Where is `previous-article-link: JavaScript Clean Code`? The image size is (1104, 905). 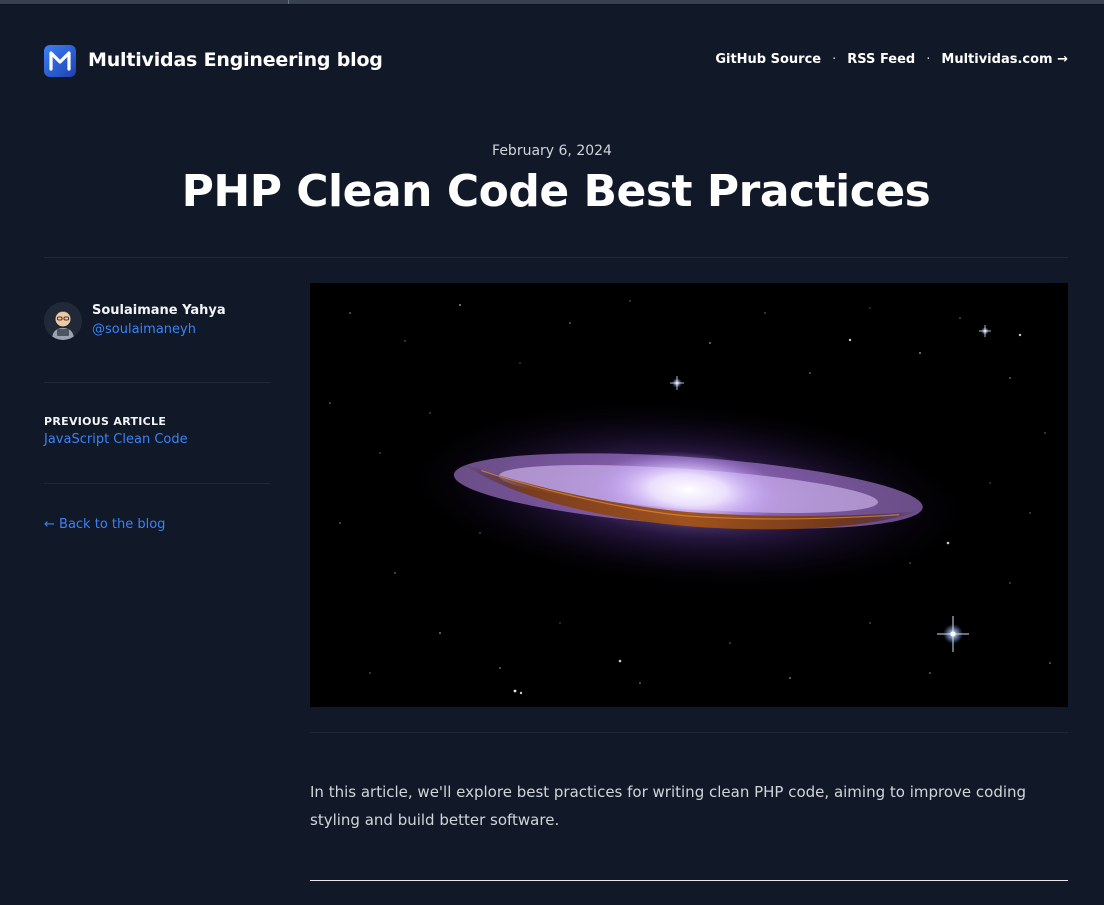
previous-article-link: JavaScript Clean Code is located at coordinates (116, 439).